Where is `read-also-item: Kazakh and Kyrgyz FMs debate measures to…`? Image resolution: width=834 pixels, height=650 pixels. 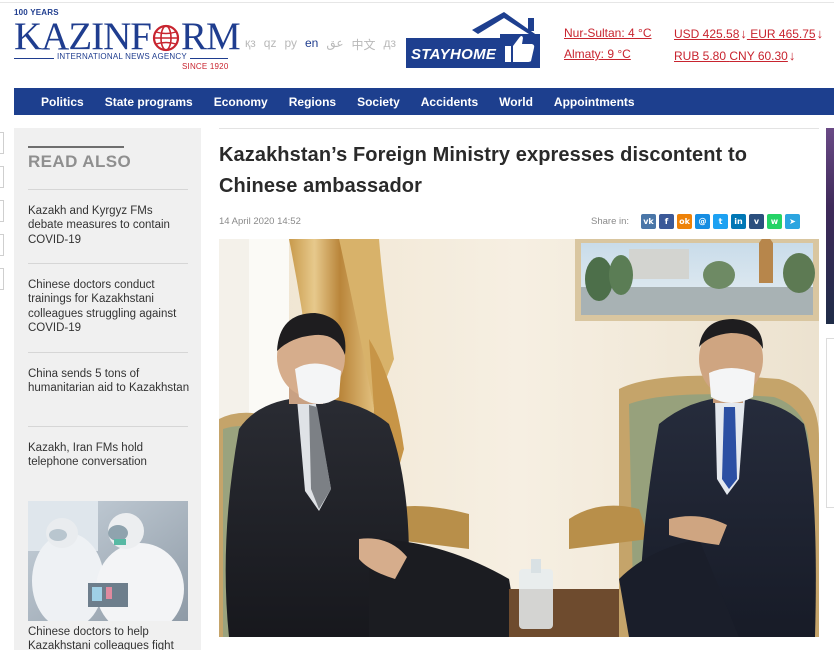
read-also-item: Kazakh and Kyrgyz FMs debate measures to… is located at coordinates (109, 225).